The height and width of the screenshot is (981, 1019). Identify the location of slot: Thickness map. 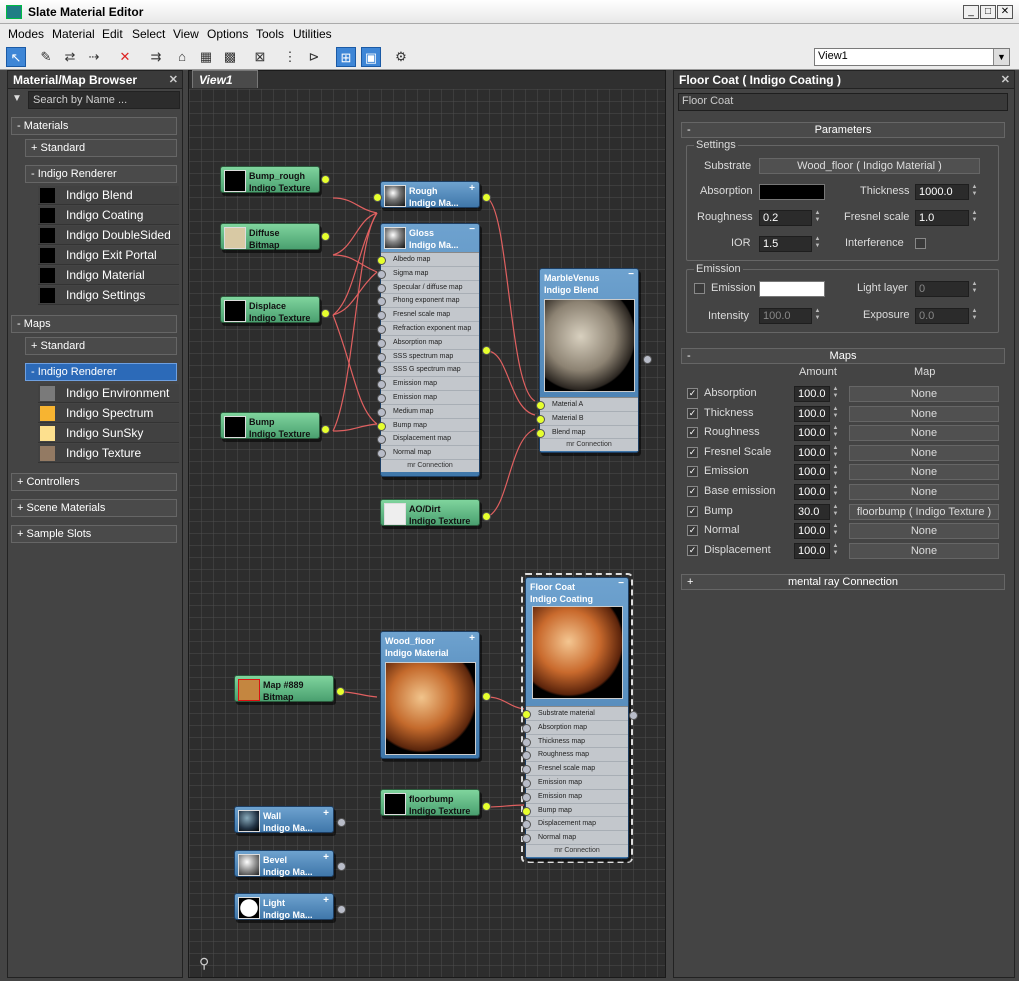
(575, 742).